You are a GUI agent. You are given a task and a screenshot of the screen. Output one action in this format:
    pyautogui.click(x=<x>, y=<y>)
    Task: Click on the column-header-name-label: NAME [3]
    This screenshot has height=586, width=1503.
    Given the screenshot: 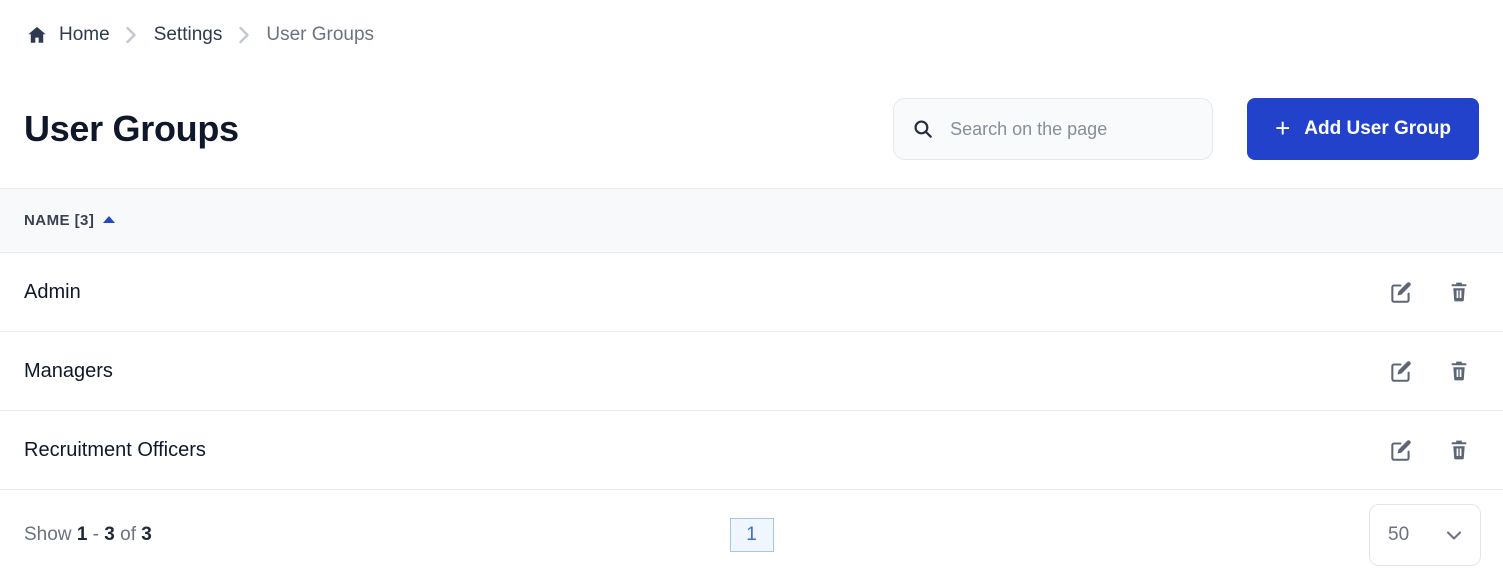 What is the action you would take?
    pyautogui.click(x=59, y=220)
    